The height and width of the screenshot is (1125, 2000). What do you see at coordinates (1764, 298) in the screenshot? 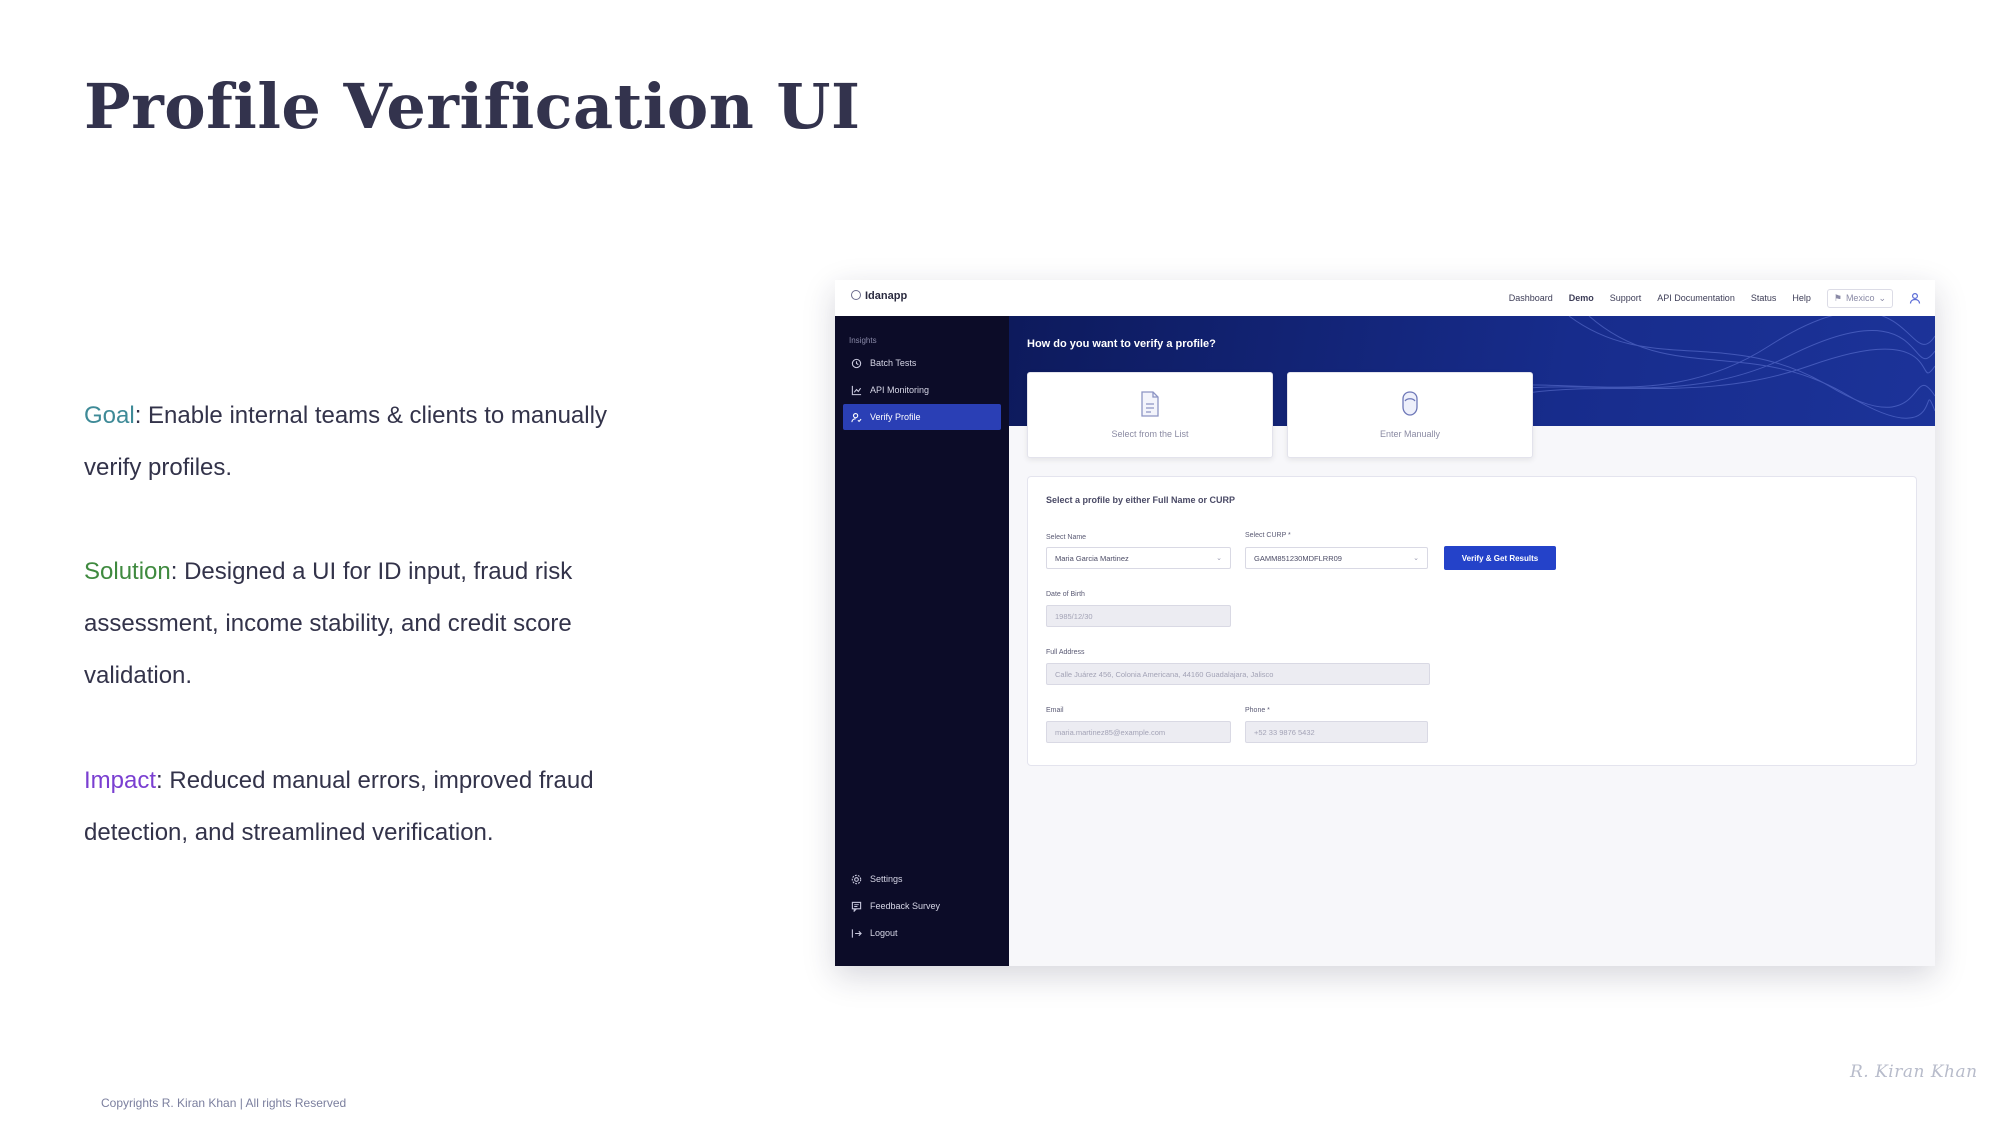
I see `nav-status: Status` at bounding box center [1764, 298].